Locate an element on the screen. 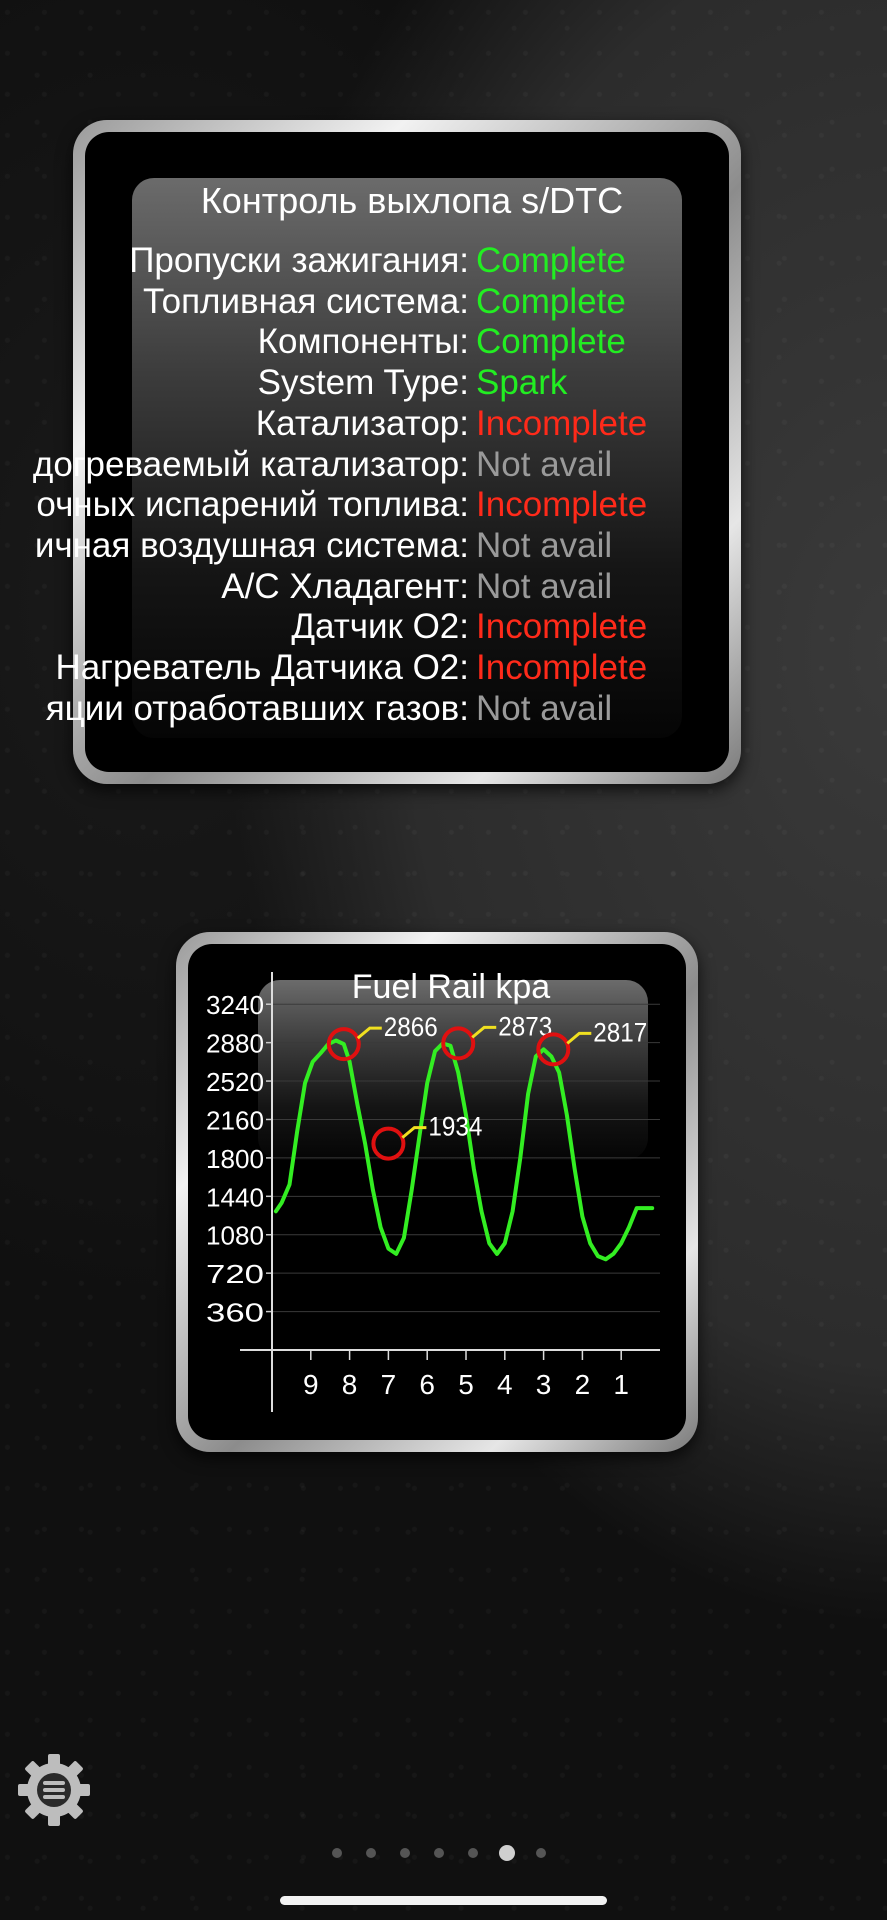  x-tick-label: 7 is located at coordinates (389, 1384).